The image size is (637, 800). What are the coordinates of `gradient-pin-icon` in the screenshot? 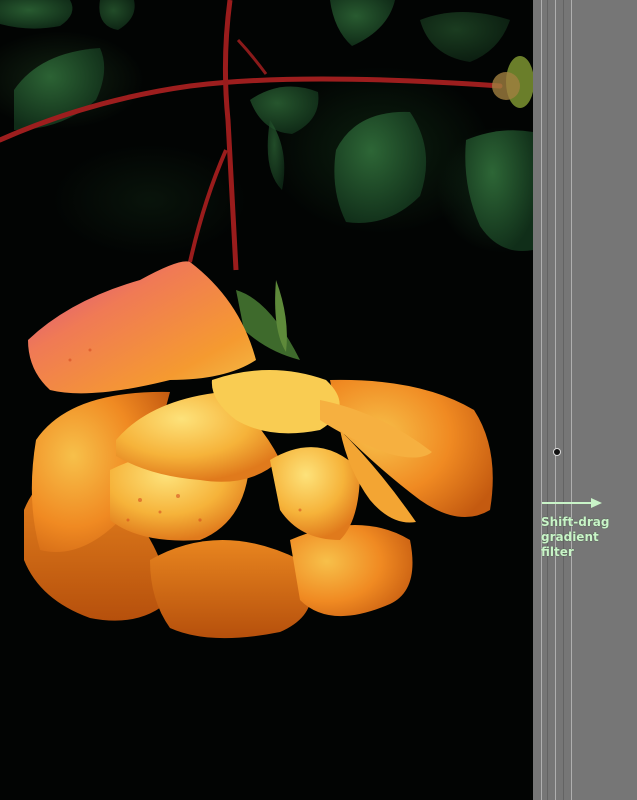 It's located at (557, 452).